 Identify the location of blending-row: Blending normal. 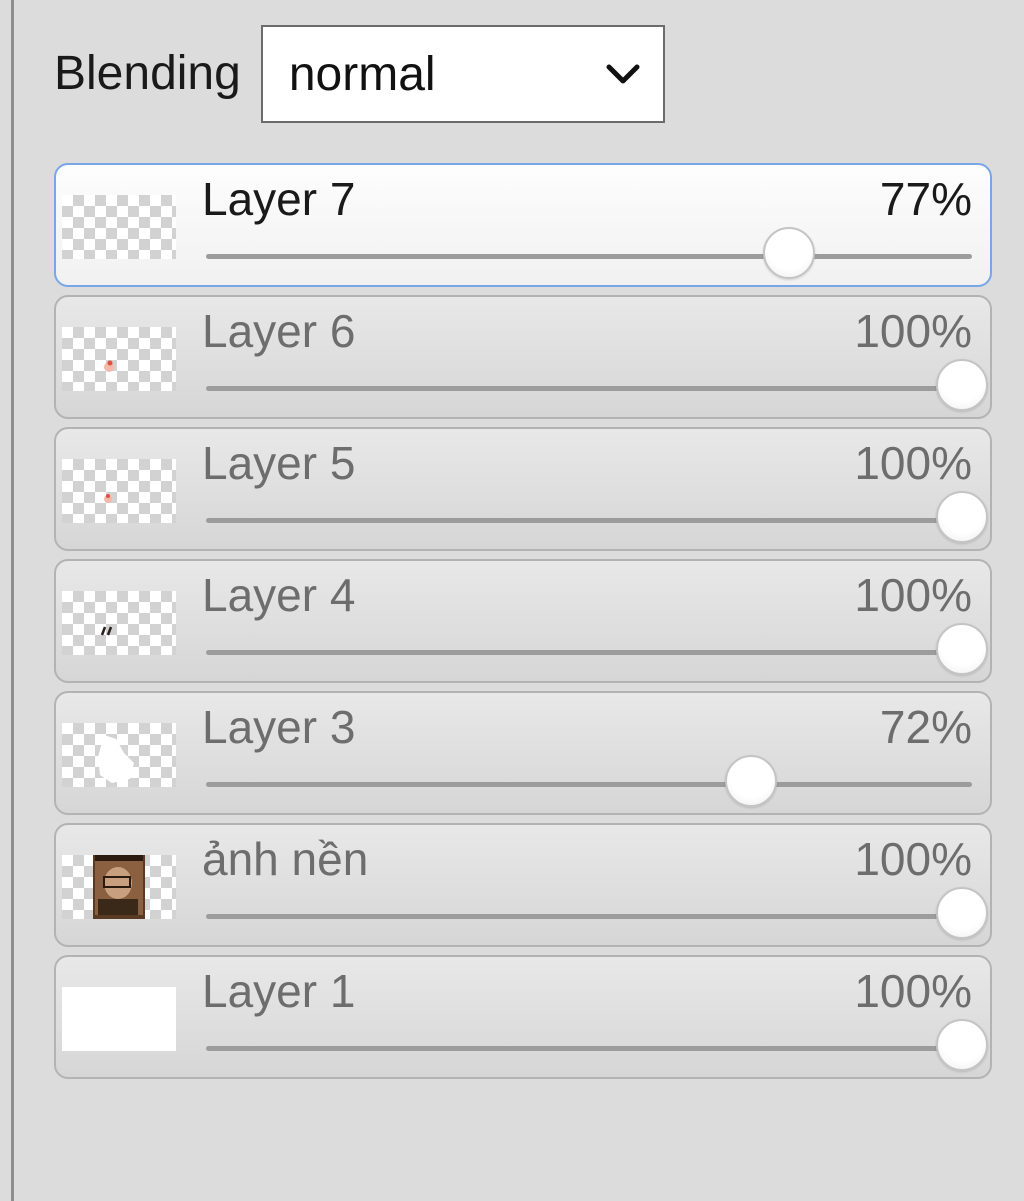
(359, 74).